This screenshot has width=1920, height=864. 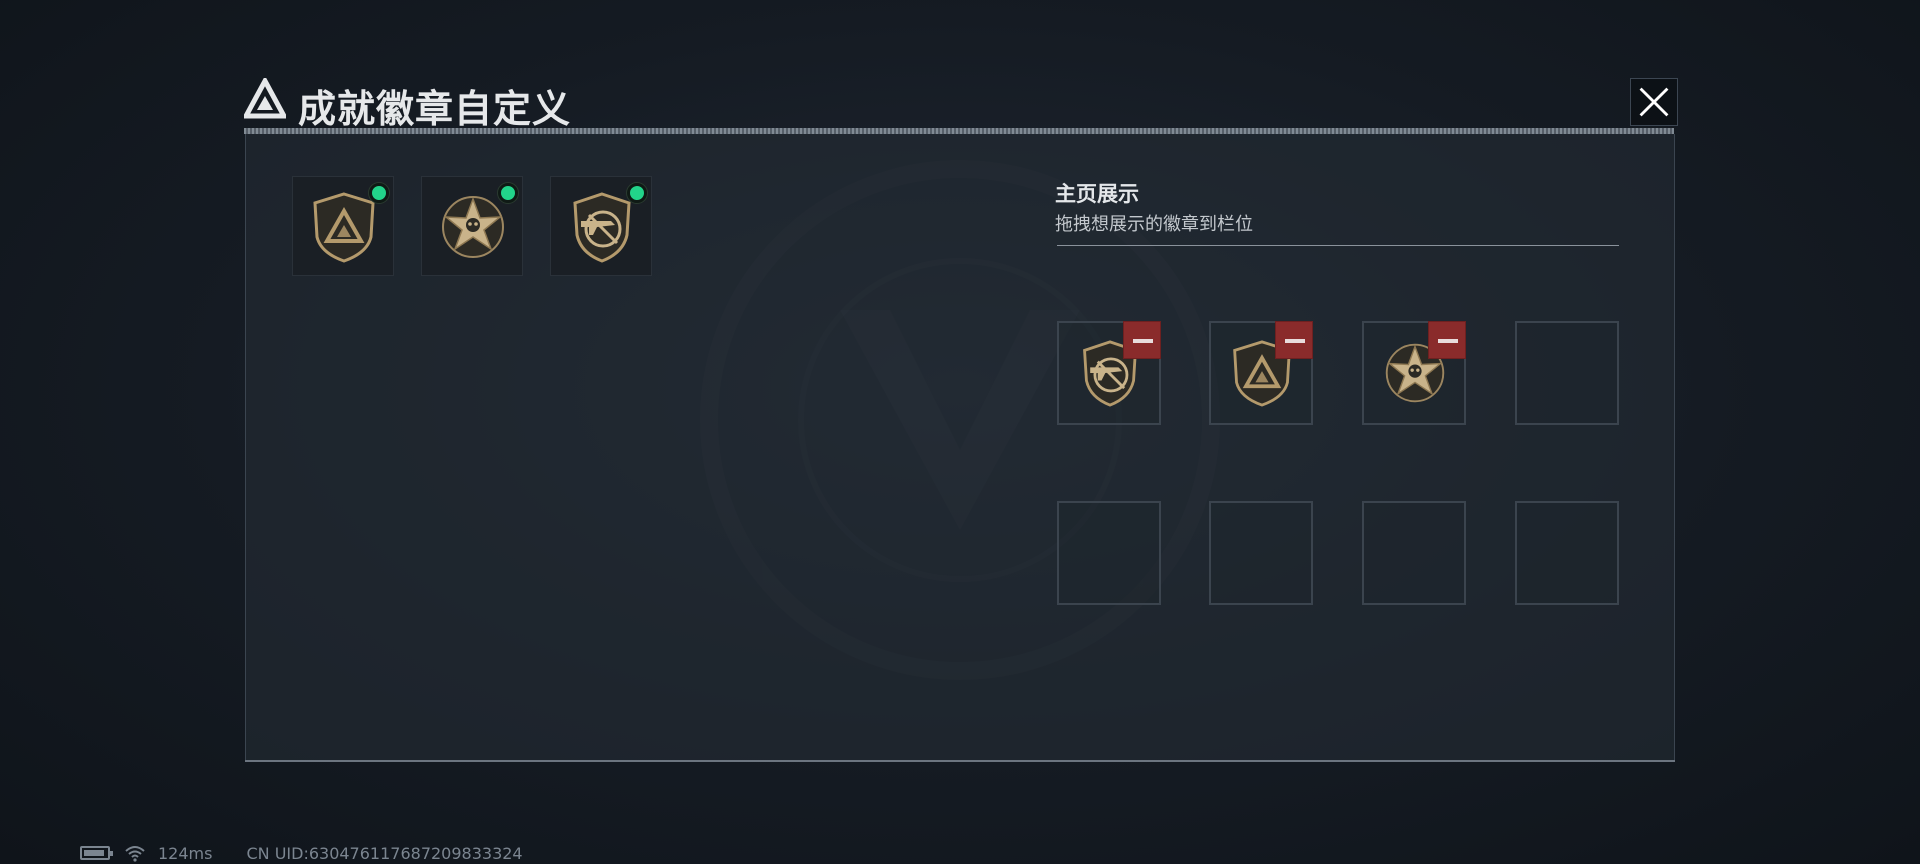 What do you see at coordinates (96, 853) in the screenshot?
I see `battery-icon` at bounding box center [96, 853].